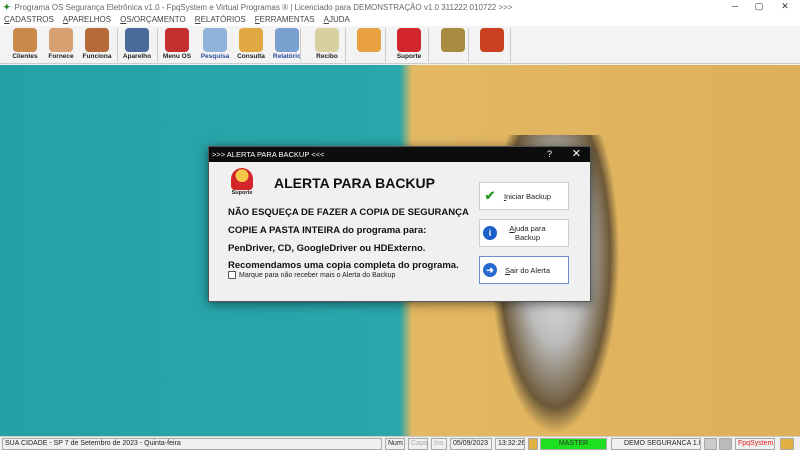 The height and width of the screenshot is (450, 800). What do you see at coordinates (453, 40) in the screenshot?
I see `coin-icon` at bounding box center [453, 40].